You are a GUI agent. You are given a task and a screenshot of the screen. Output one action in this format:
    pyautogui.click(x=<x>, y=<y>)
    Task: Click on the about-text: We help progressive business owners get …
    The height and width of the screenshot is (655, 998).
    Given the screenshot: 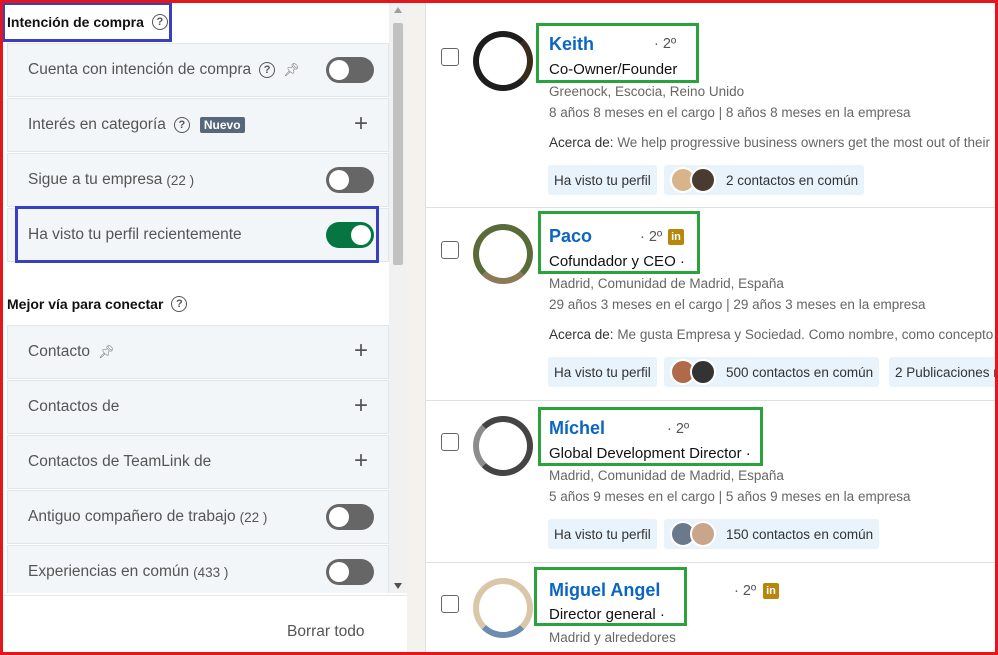 What is the action you would take?
    pyautogui.click(x=804, y=142)
    